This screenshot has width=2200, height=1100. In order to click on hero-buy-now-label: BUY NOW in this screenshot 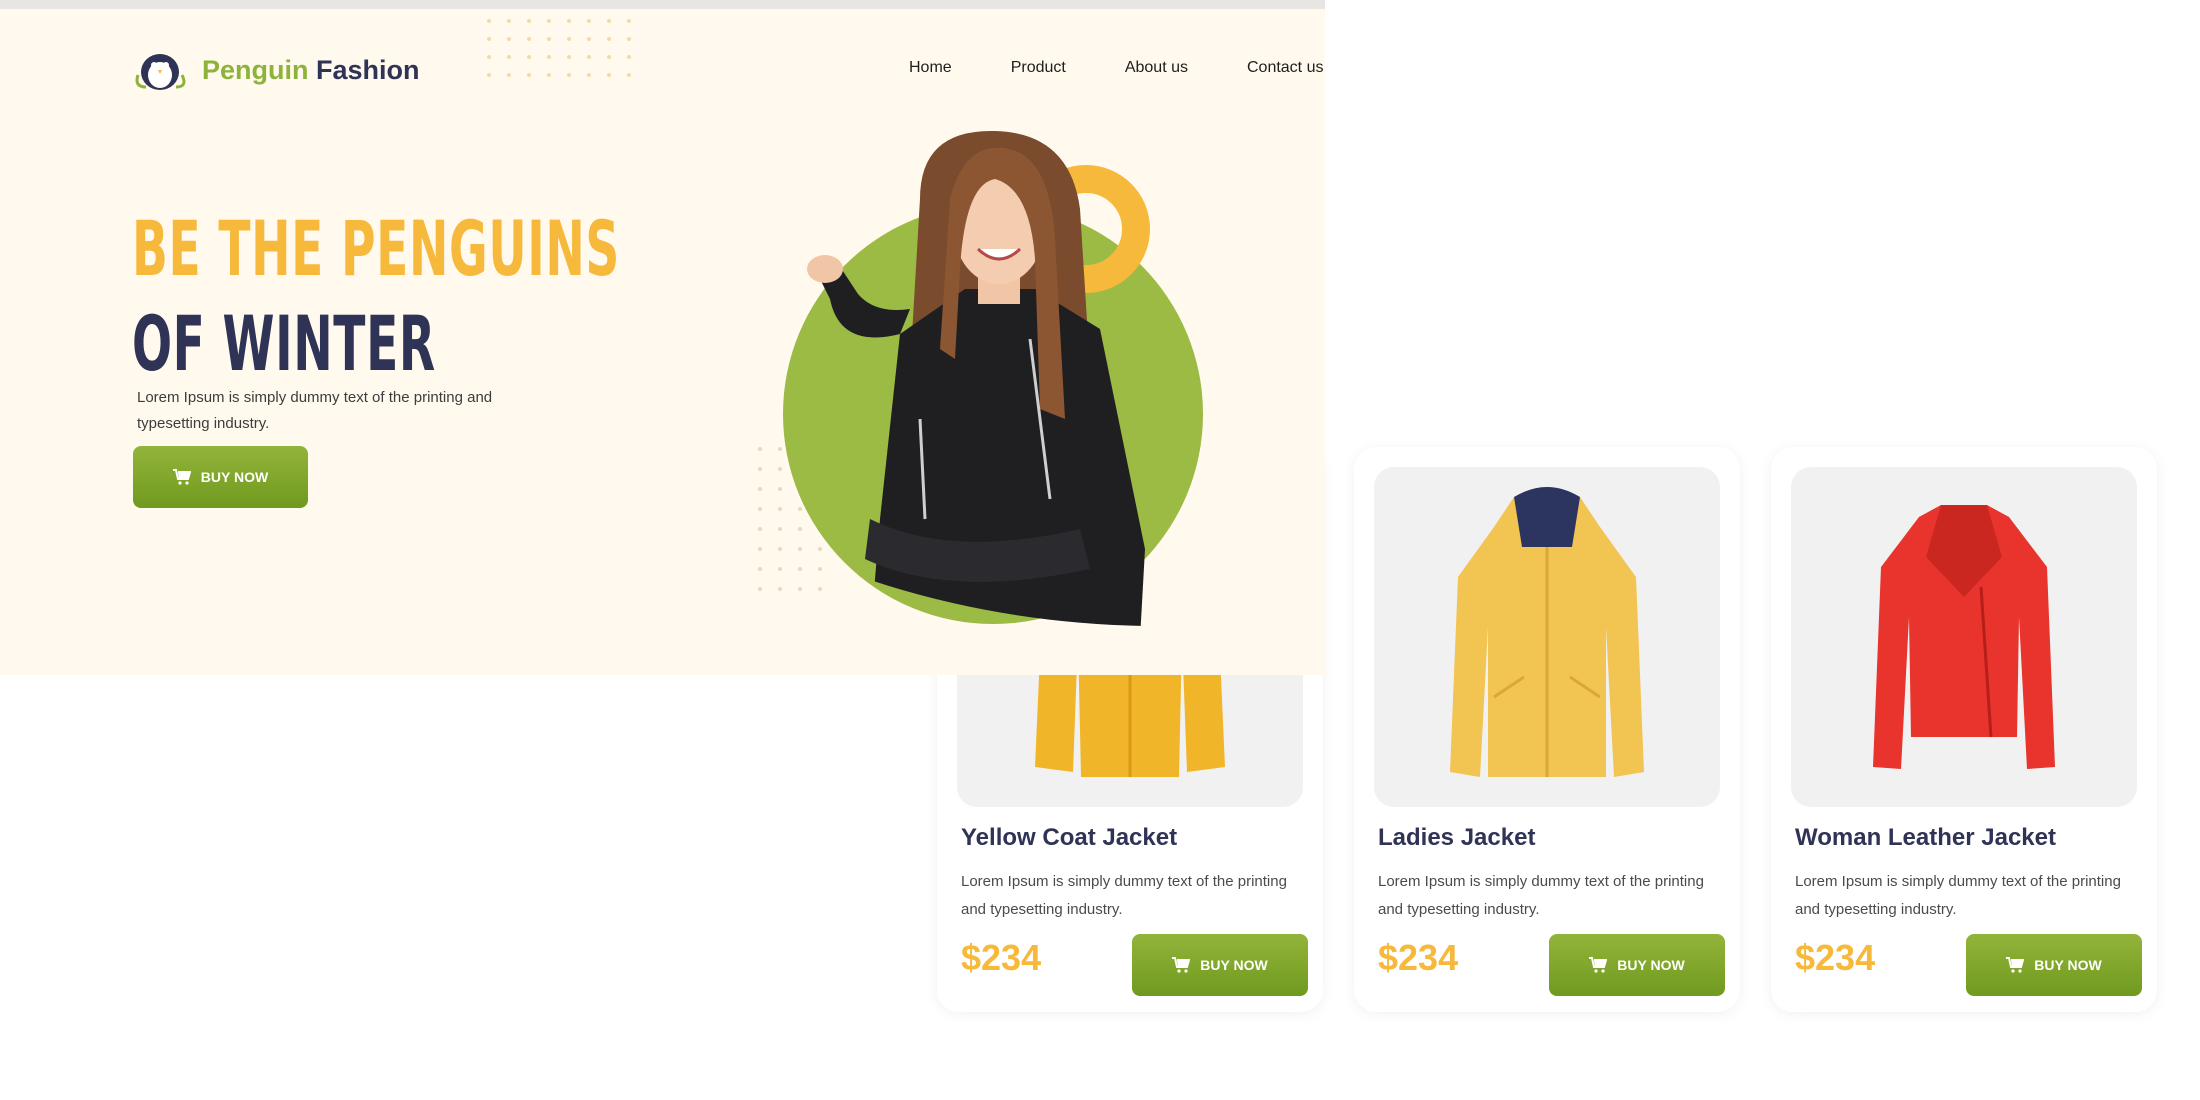, I will do `click(234, 477)`.